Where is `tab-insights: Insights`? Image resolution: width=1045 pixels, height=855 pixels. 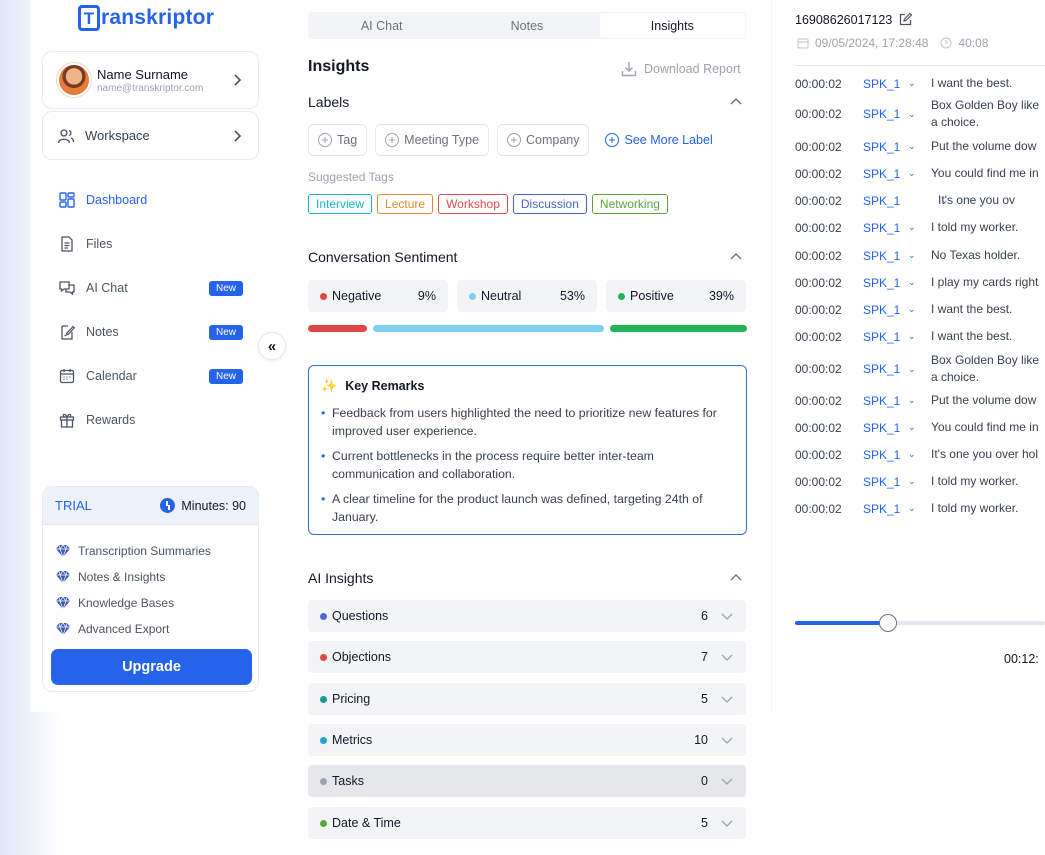 tab-insights: Insights is located at coordinates (672, 25).